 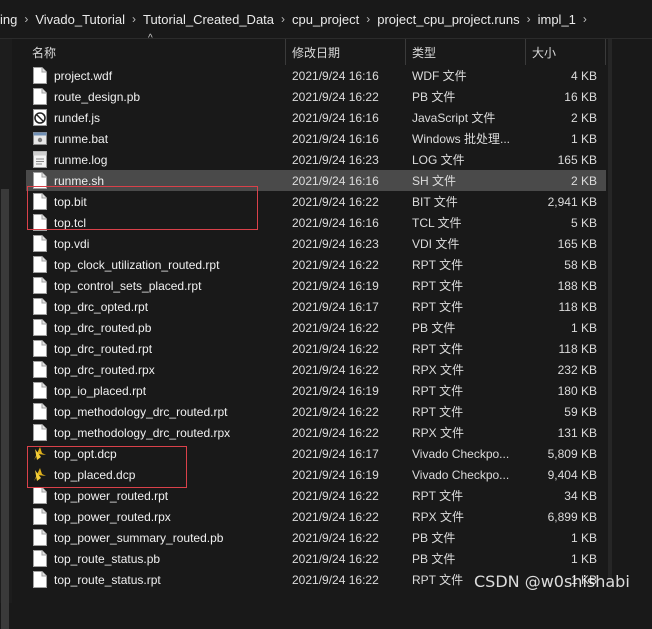 I want to click on file-name-cell: top_io_placed.rpt, so click(x=156, y=390).